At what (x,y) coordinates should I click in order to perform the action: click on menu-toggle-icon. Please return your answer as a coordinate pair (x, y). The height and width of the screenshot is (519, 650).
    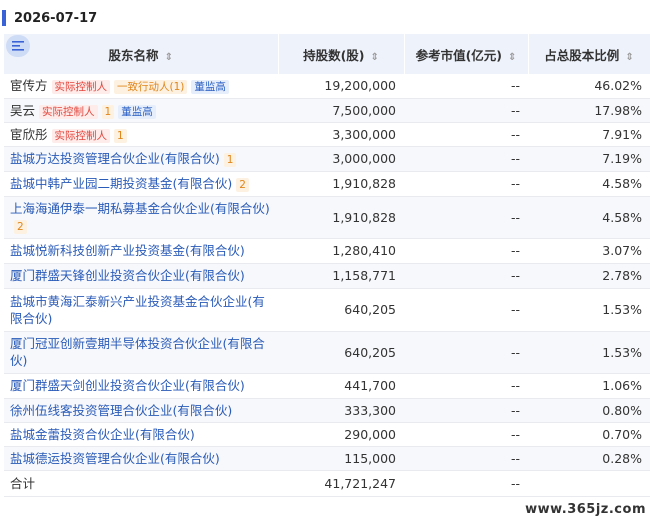
    Looking at the image, I should click on (18, 46).